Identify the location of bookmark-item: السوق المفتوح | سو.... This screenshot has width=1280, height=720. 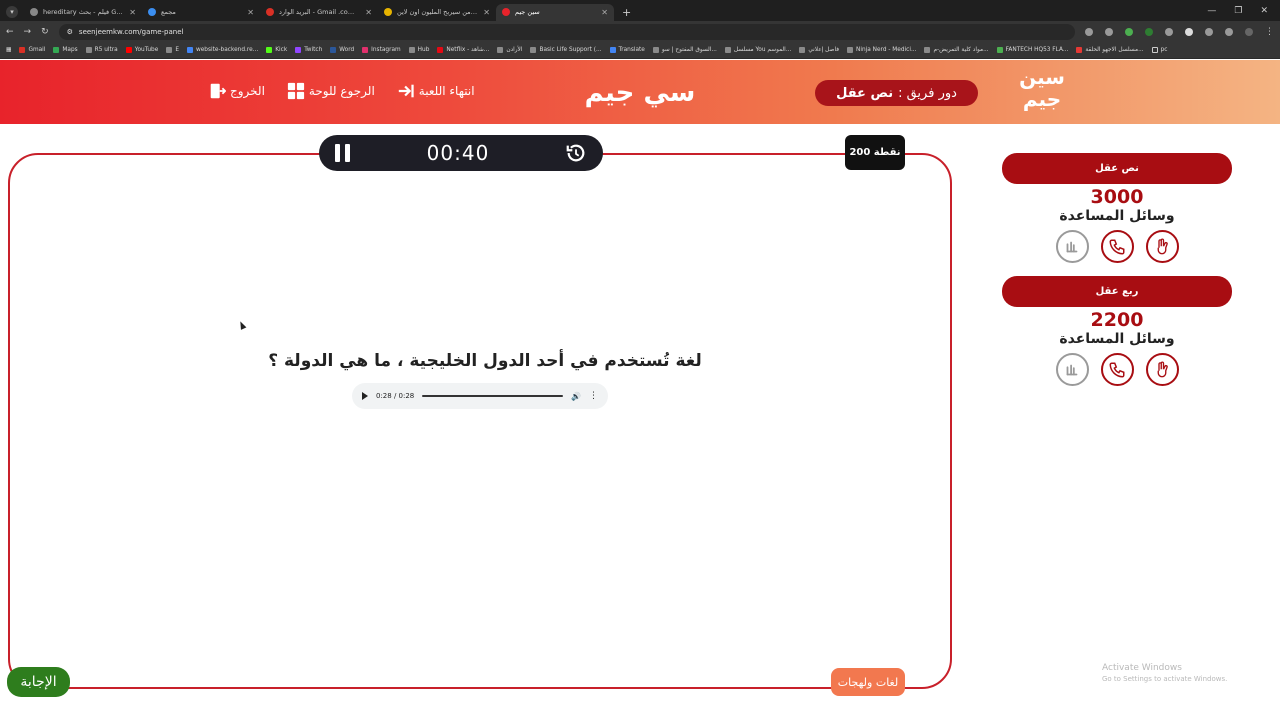
(684, 50).